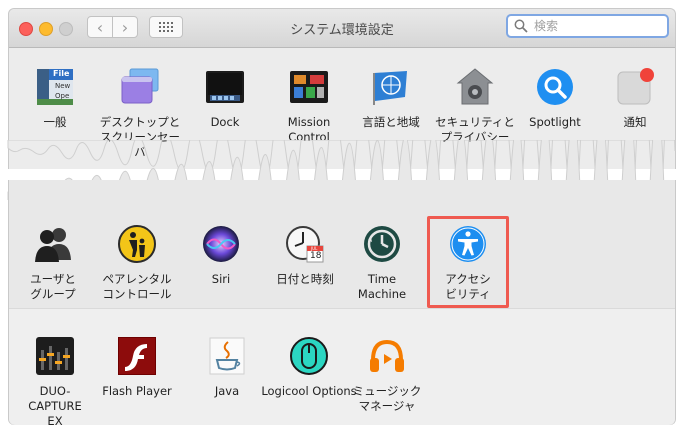  What do you see at coordinates (391, 122) in the screenshot?
I see `pane-label: 言語と地域` at bounding box center [391, 122].